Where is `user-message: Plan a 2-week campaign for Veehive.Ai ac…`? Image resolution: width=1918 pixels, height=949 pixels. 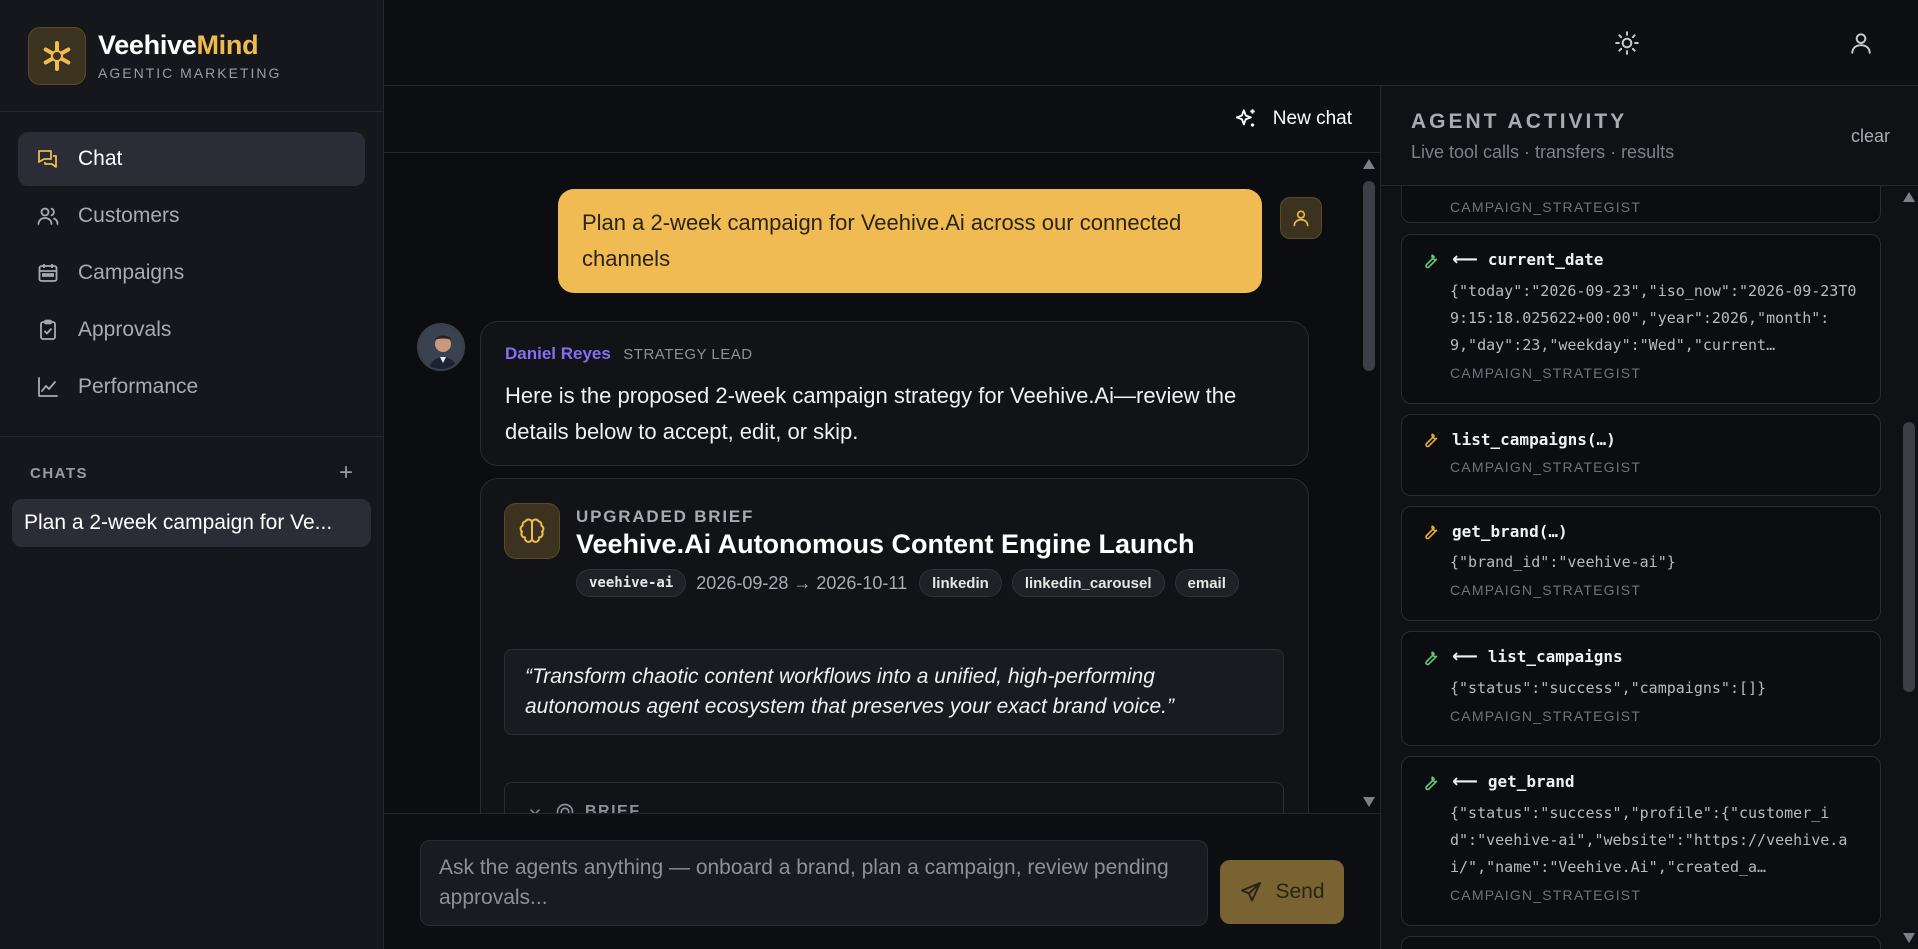 user-message: Plan a 2-week campaign for Veehive.Ai ac… is located at coordinates (910, 241).